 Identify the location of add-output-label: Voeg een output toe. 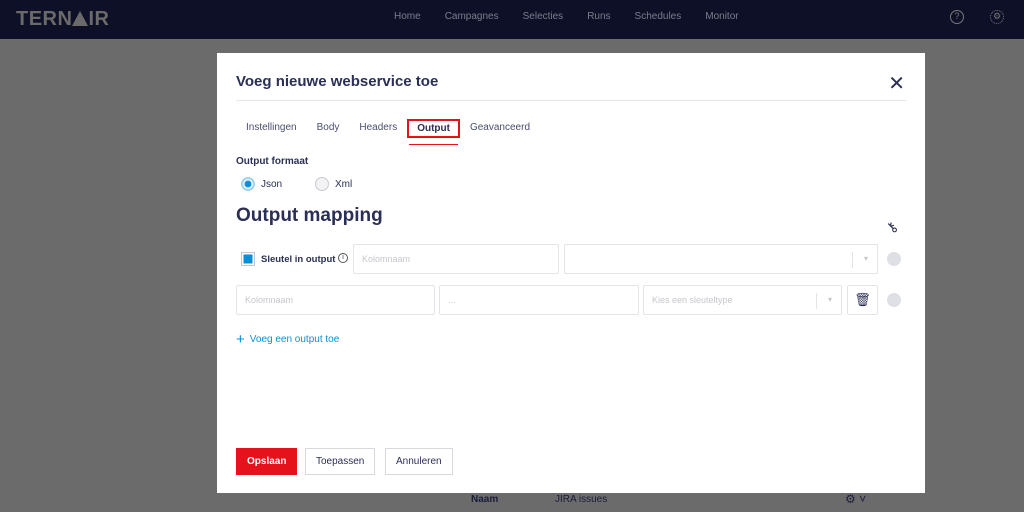
(294, 339).